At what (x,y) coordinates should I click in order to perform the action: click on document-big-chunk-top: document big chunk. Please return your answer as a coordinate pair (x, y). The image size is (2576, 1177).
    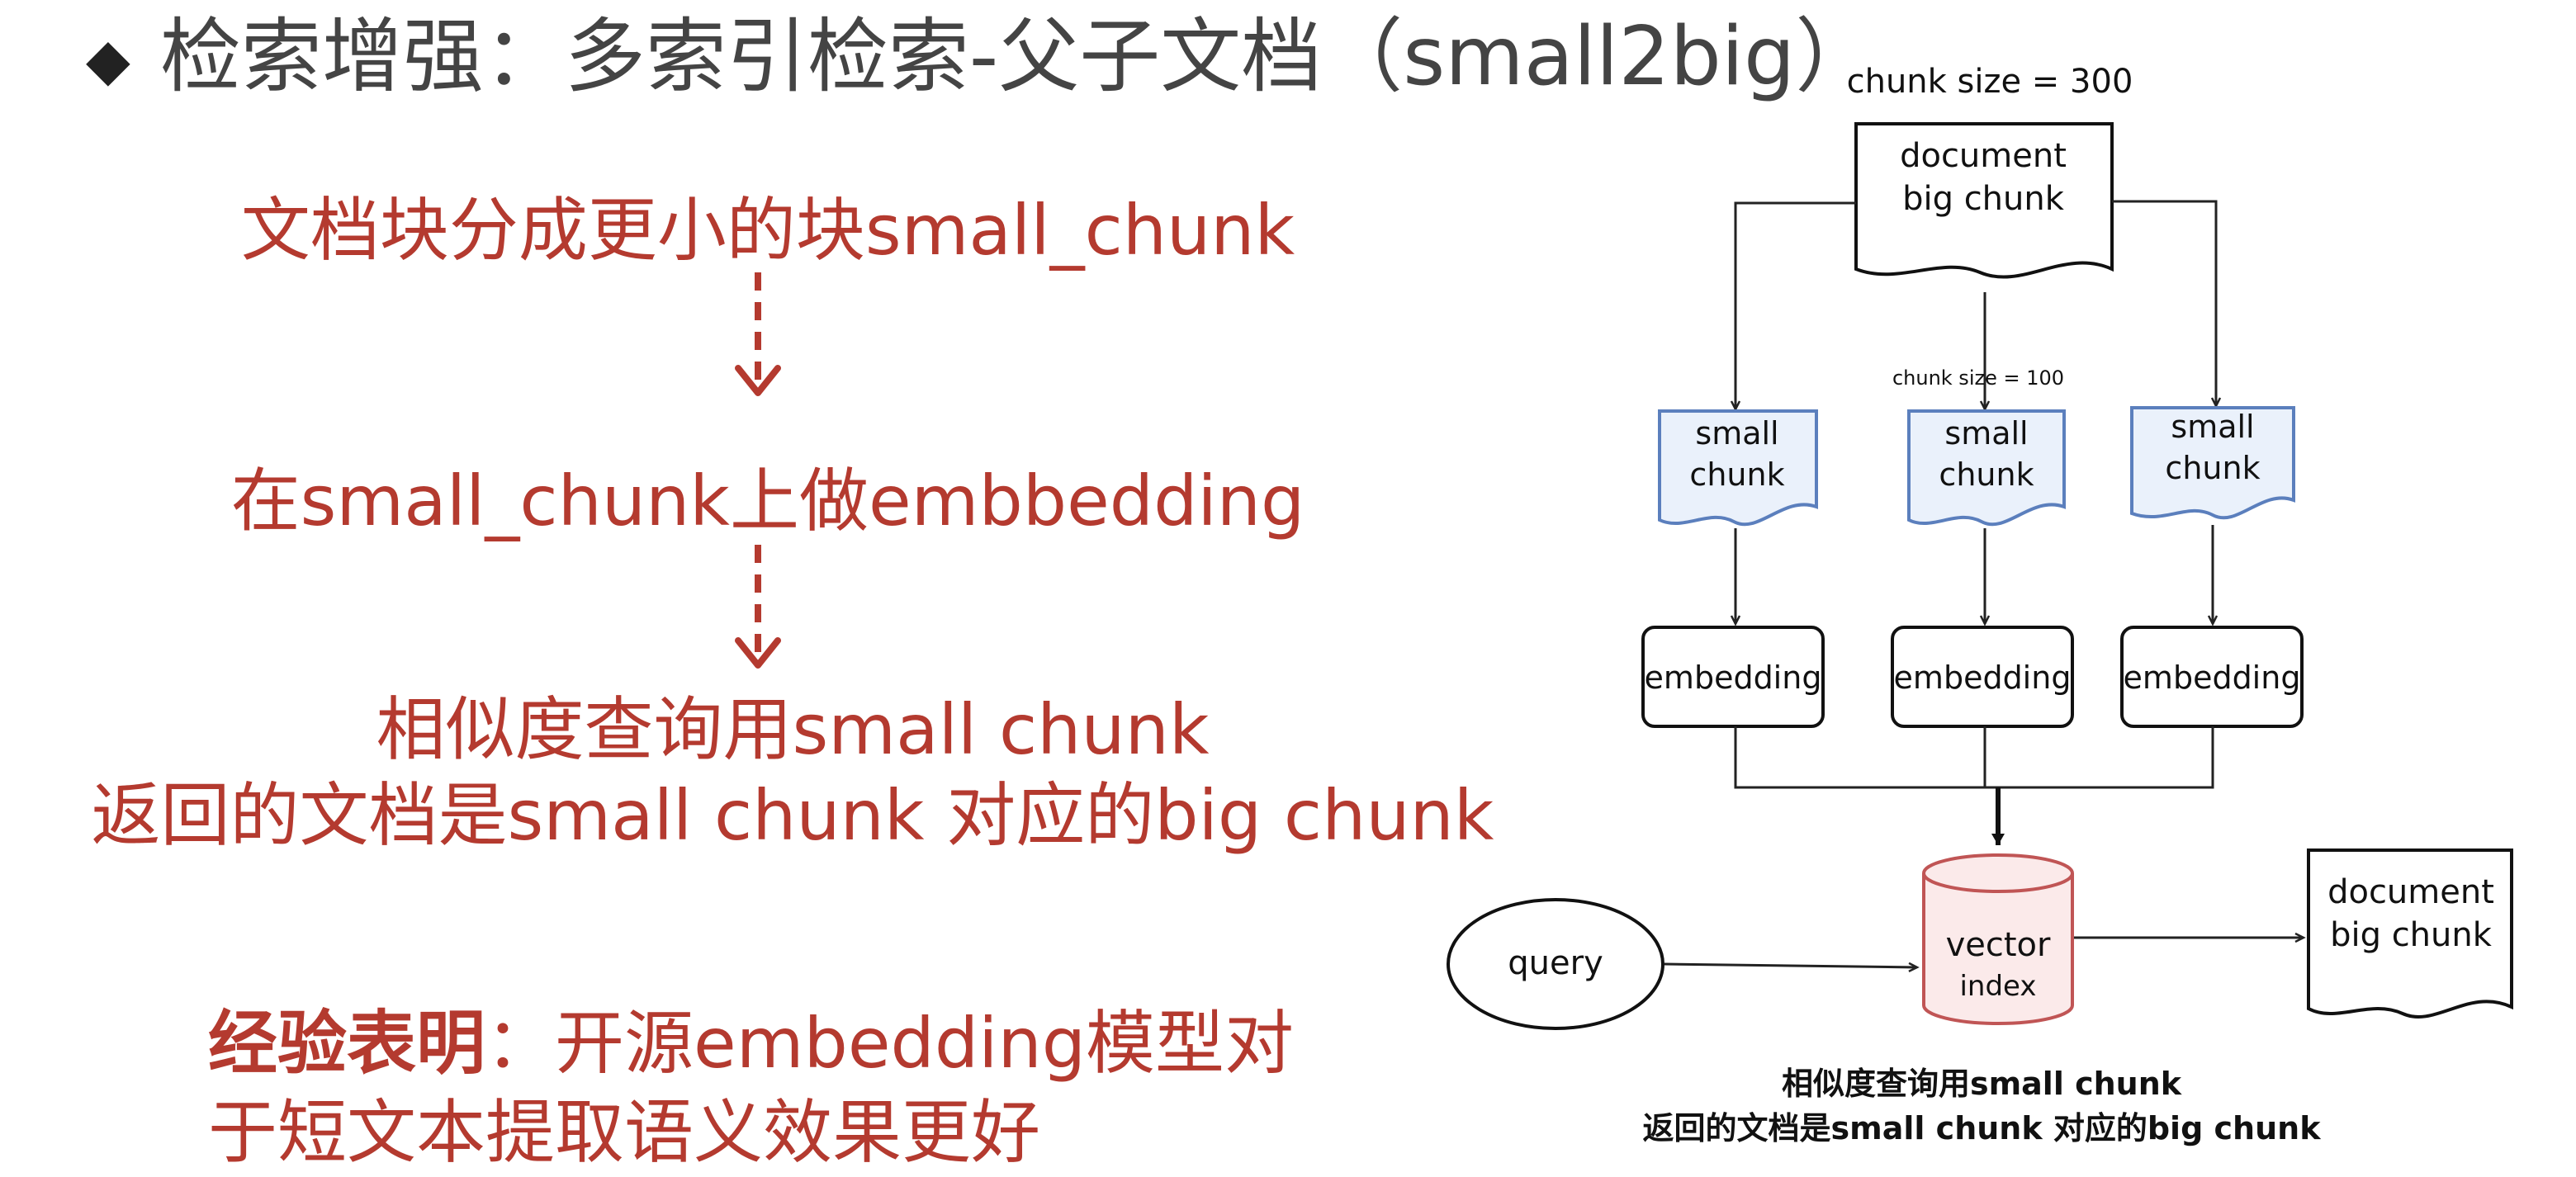
    Looking at the image, I should click on (1984, 200).